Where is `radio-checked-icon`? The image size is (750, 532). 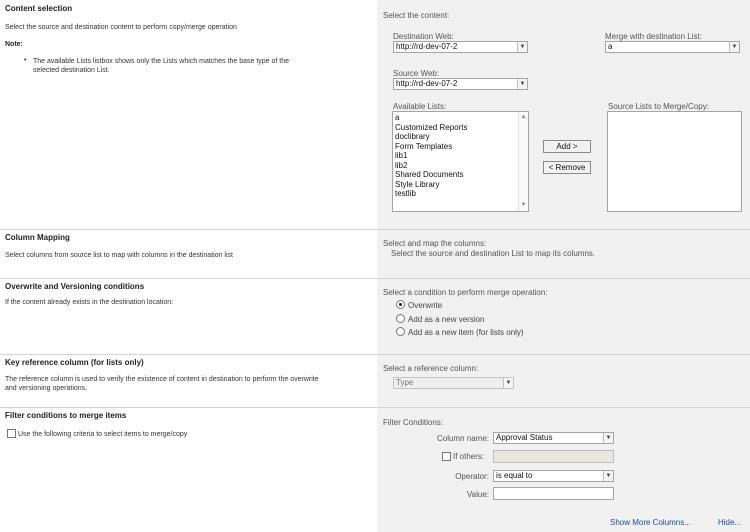 radio-checked-icon is located at coordinates (400, 305).